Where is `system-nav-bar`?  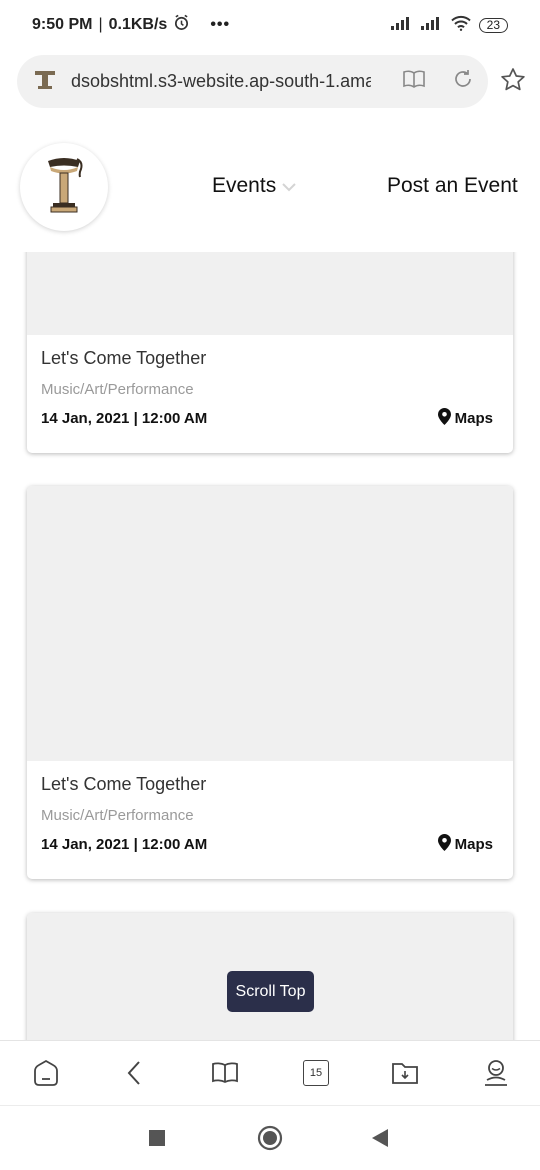 system-nav-bar is located at coordinates (270, 1138).